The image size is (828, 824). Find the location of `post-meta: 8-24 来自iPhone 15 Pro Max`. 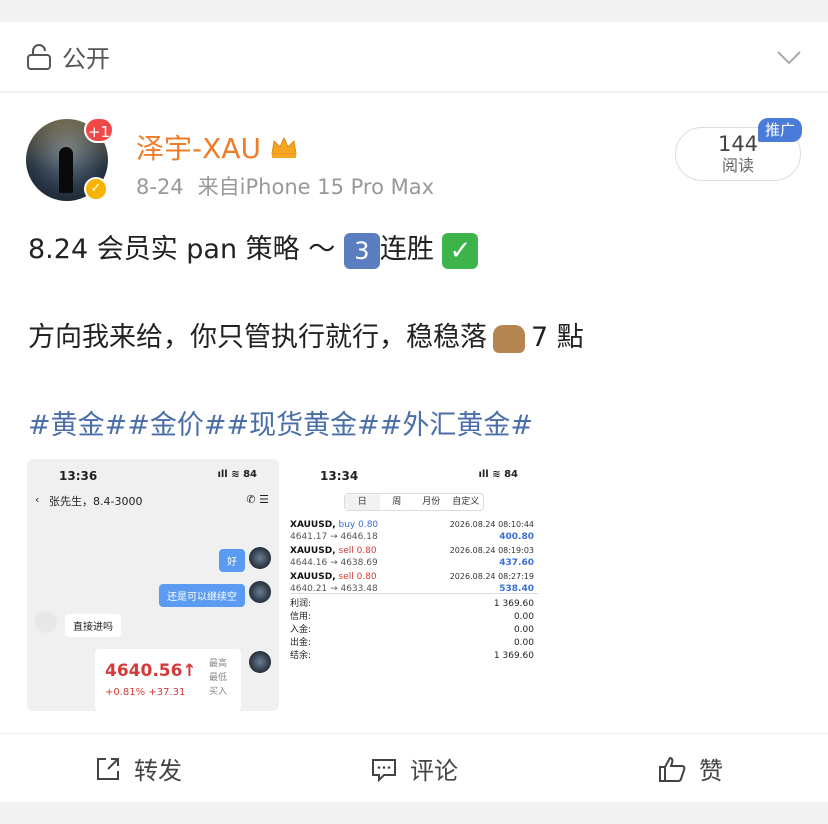

post-meta: 8-24 来自iPhone 15 Pro Max is located at coordinates (292, 186).